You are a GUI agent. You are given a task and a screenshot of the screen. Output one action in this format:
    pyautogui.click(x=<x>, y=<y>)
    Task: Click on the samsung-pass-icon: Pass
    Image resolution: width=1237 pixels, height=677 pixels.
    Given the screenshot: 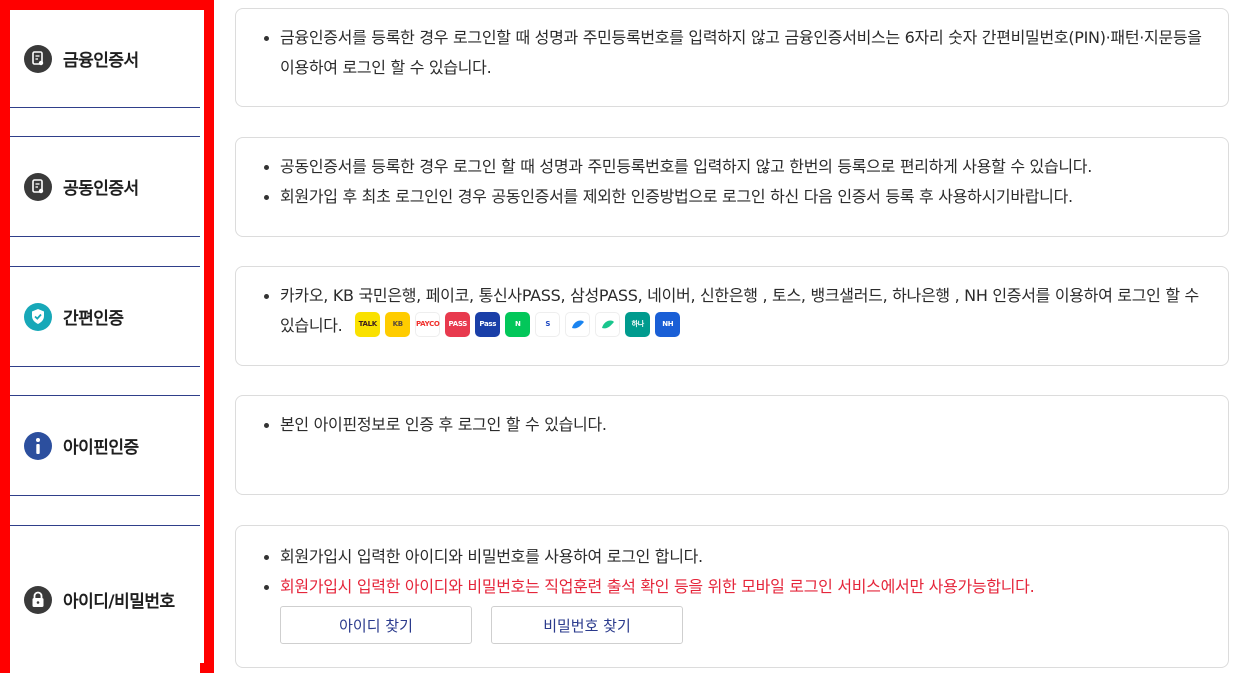 What is the action you would take?
    pyautogui.click(x=488, y=324)
    